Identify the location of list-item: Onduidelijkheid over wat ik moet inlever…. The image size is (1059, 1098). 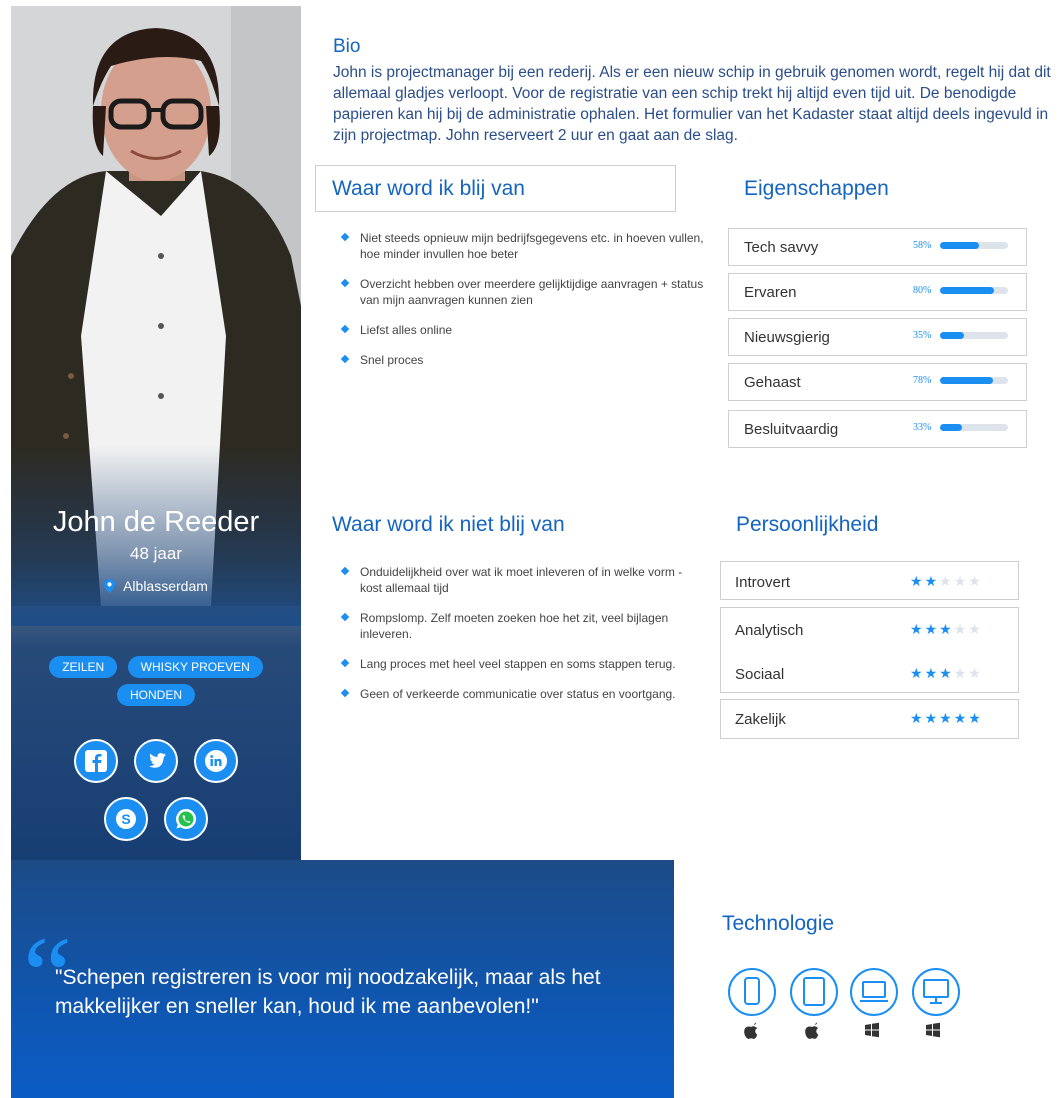
(515, 580).